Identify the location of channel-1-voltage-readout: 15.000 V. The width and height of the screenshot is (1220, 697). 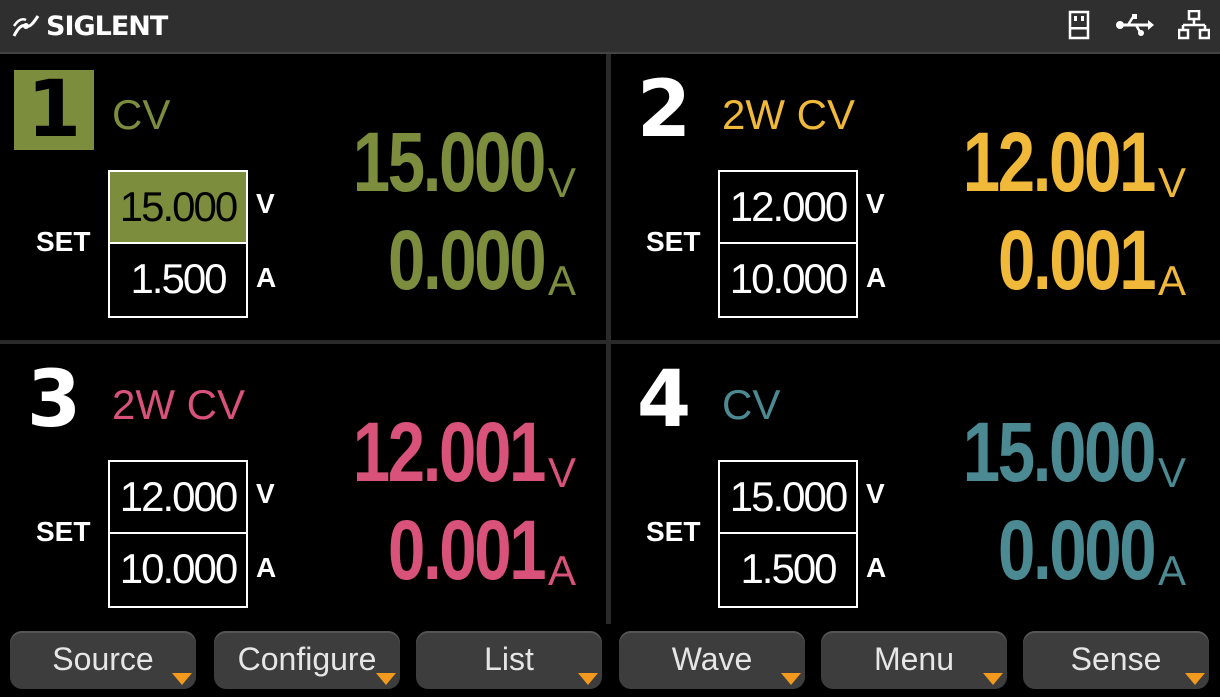
(440, 149).